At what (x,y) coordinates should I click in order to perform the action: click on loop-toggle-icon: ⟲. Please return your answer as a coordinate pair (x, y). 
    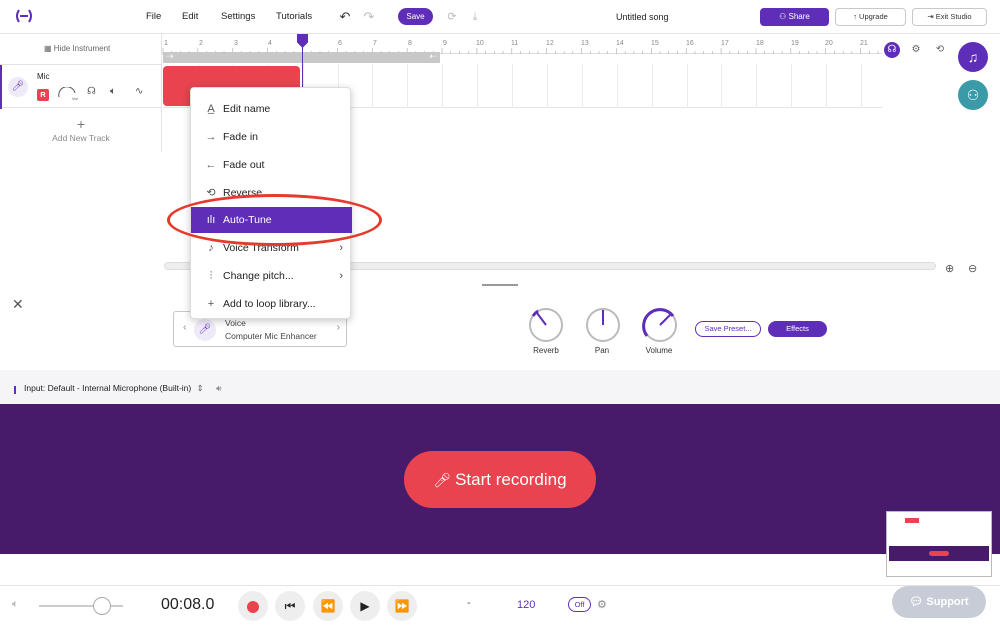
    Looking at the image, I should click on (940, 50).